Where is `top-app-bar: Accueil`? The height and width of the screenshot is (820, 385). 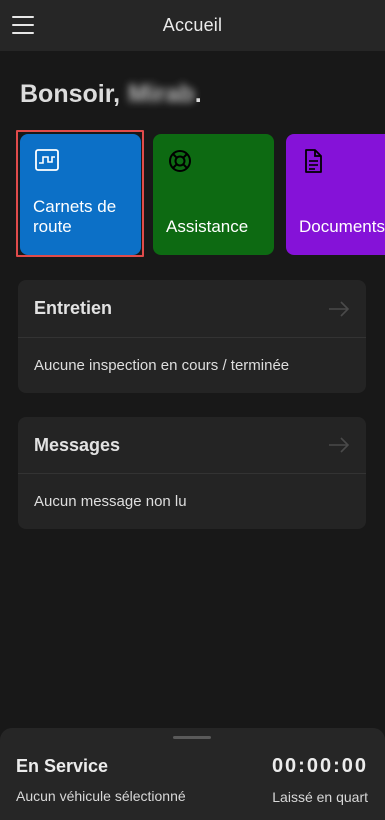
top-app-bar: Accueil is located at coordinates (192, 25).